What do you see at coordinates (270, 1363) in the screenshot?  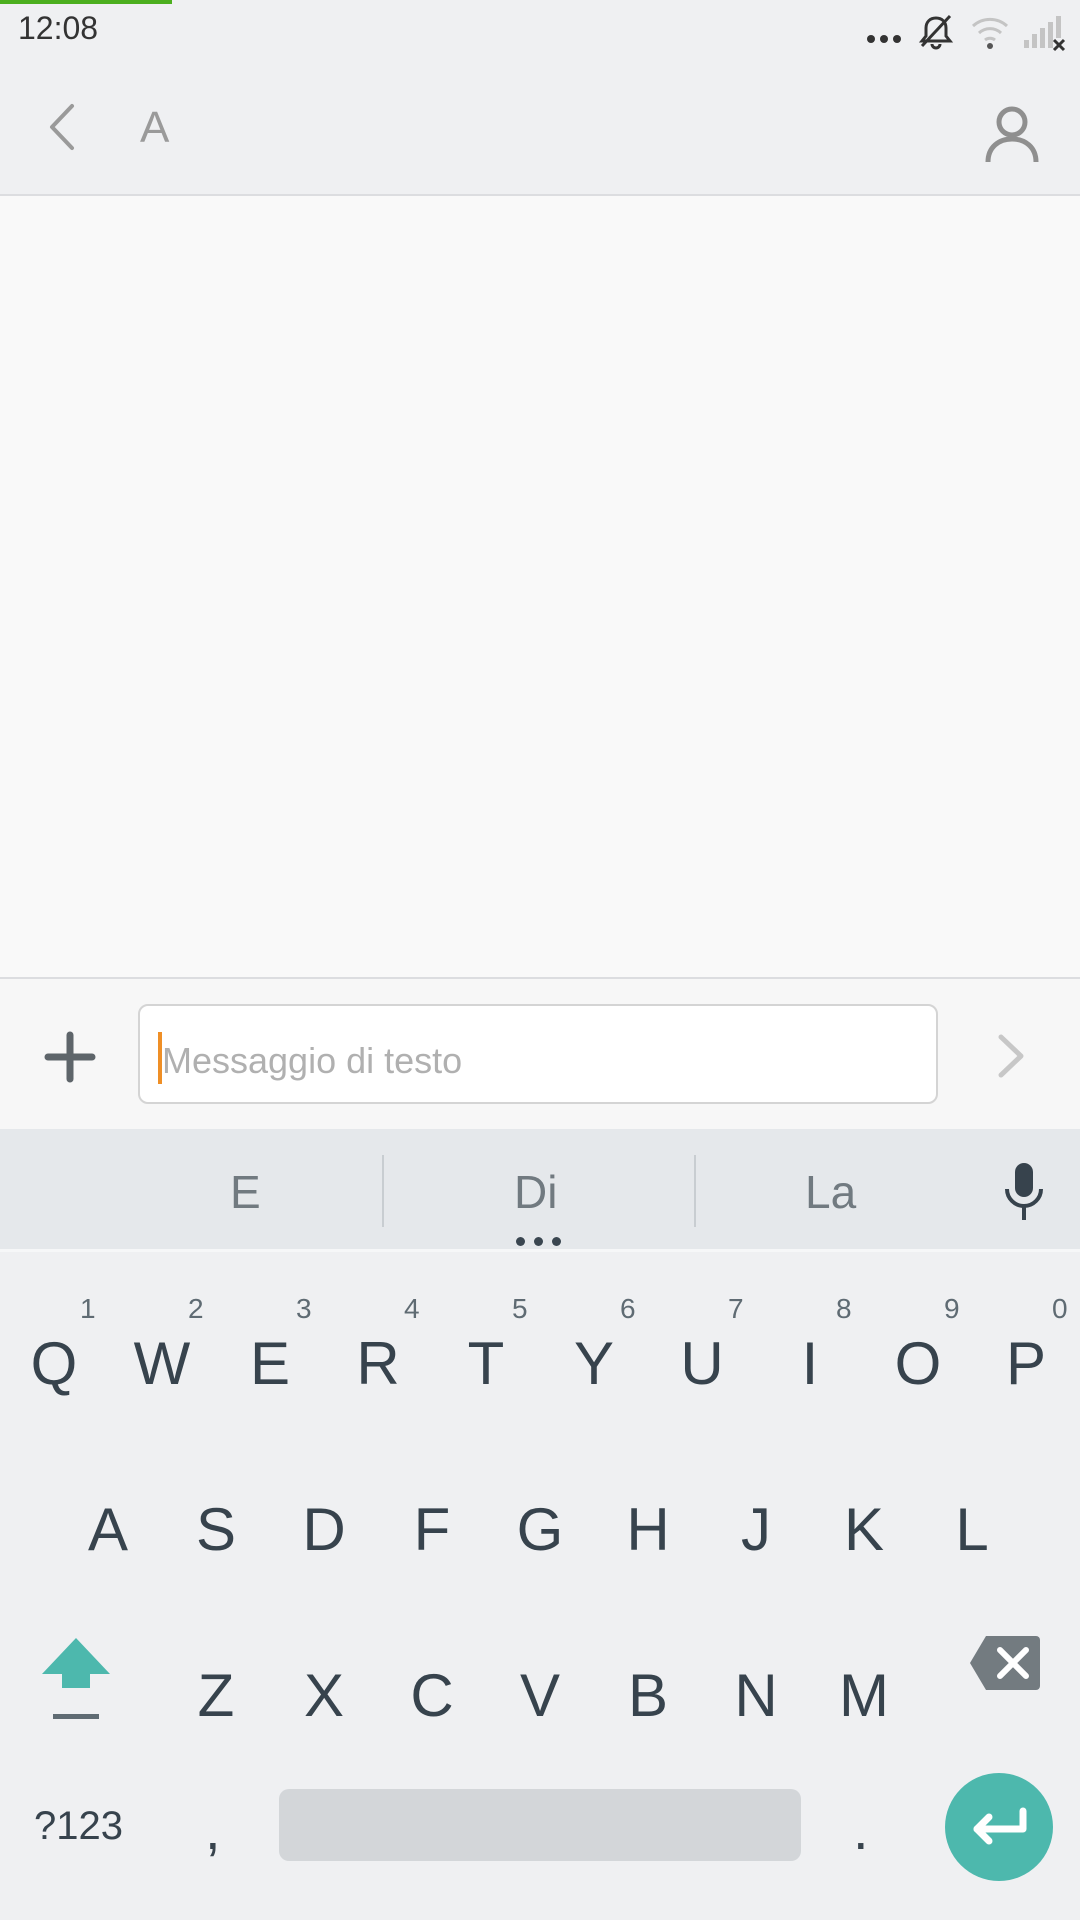 I see `key: E` at bounding box center [270, 1363].